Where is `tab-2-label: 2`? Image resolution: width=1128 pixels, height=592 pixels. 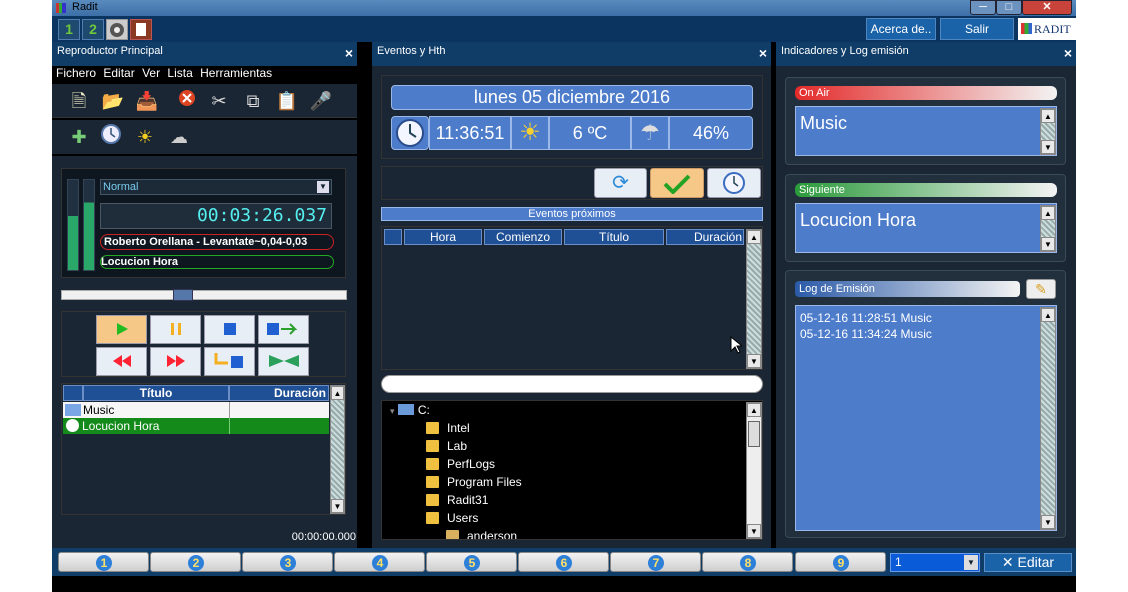 tab-2-label: 2 is located at coordinates (93, 29).